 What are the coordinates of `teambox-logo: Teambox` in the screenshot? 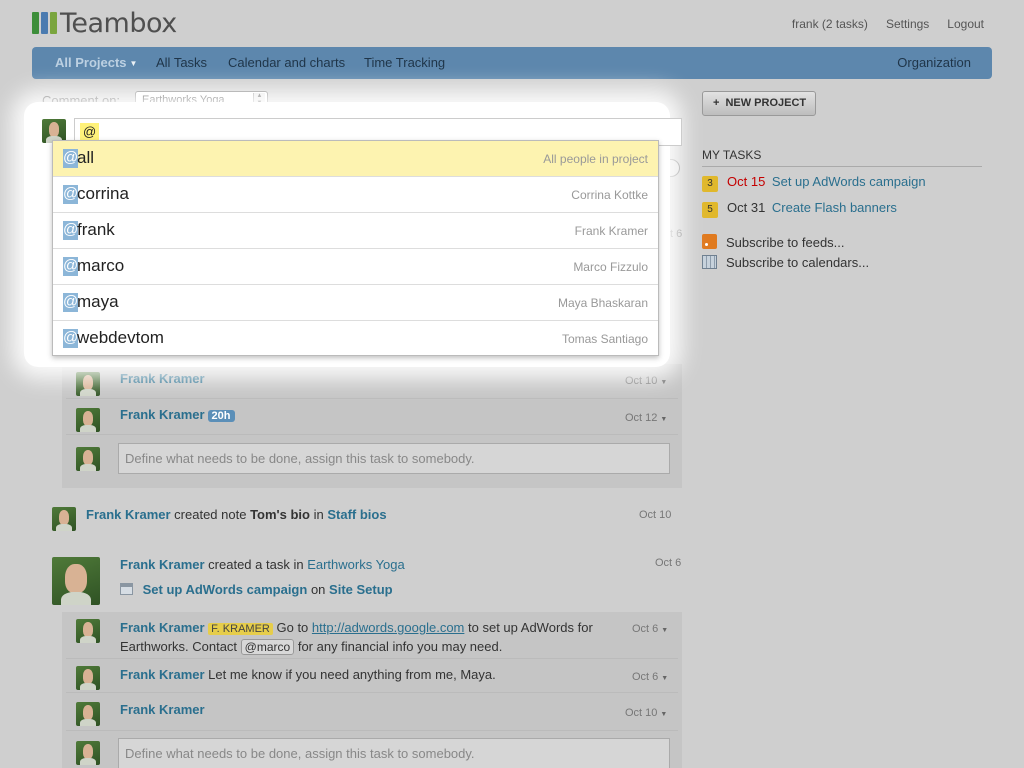 It's located at (104, 23).